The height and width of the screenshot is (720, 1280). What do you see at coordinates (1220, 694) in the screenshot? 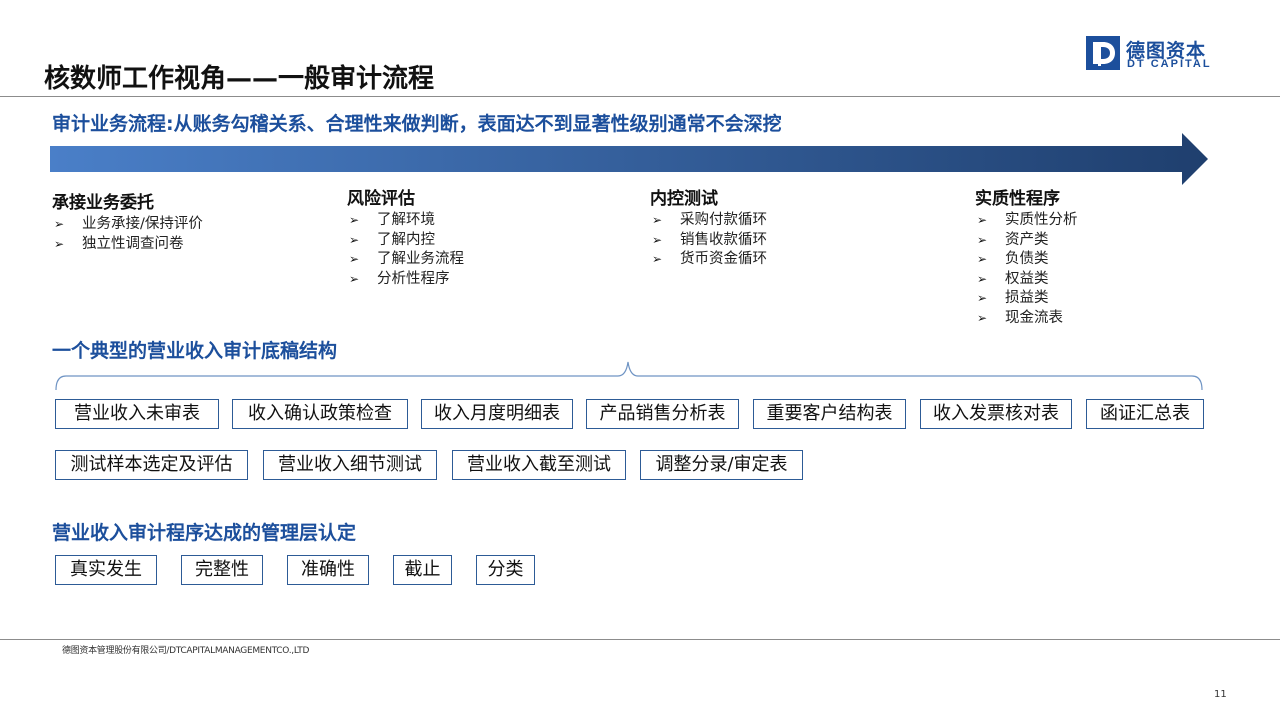
I see `page-number: 11` at bounding box center [1220, 694].